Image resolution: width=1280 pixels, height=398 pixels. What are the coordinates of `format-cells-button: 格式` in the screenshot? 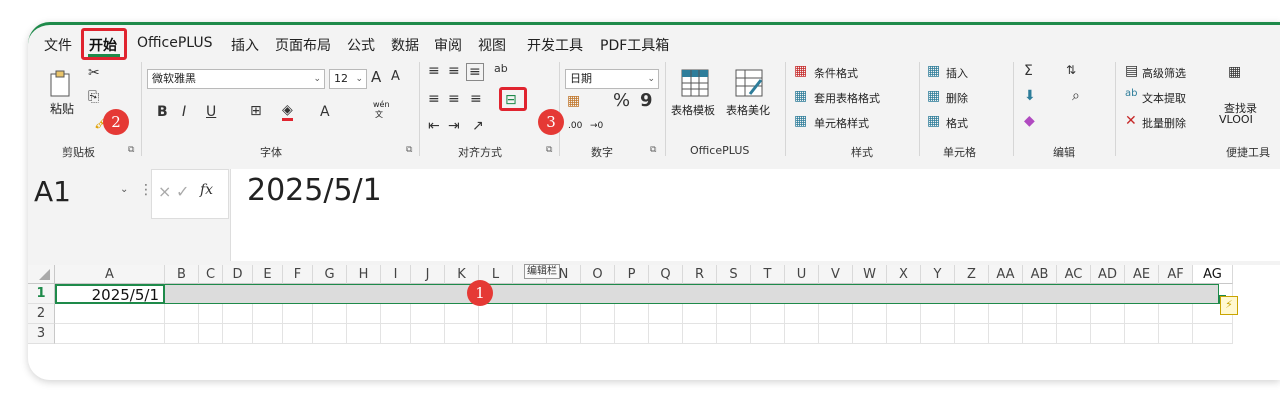 It's located at (957, 123).